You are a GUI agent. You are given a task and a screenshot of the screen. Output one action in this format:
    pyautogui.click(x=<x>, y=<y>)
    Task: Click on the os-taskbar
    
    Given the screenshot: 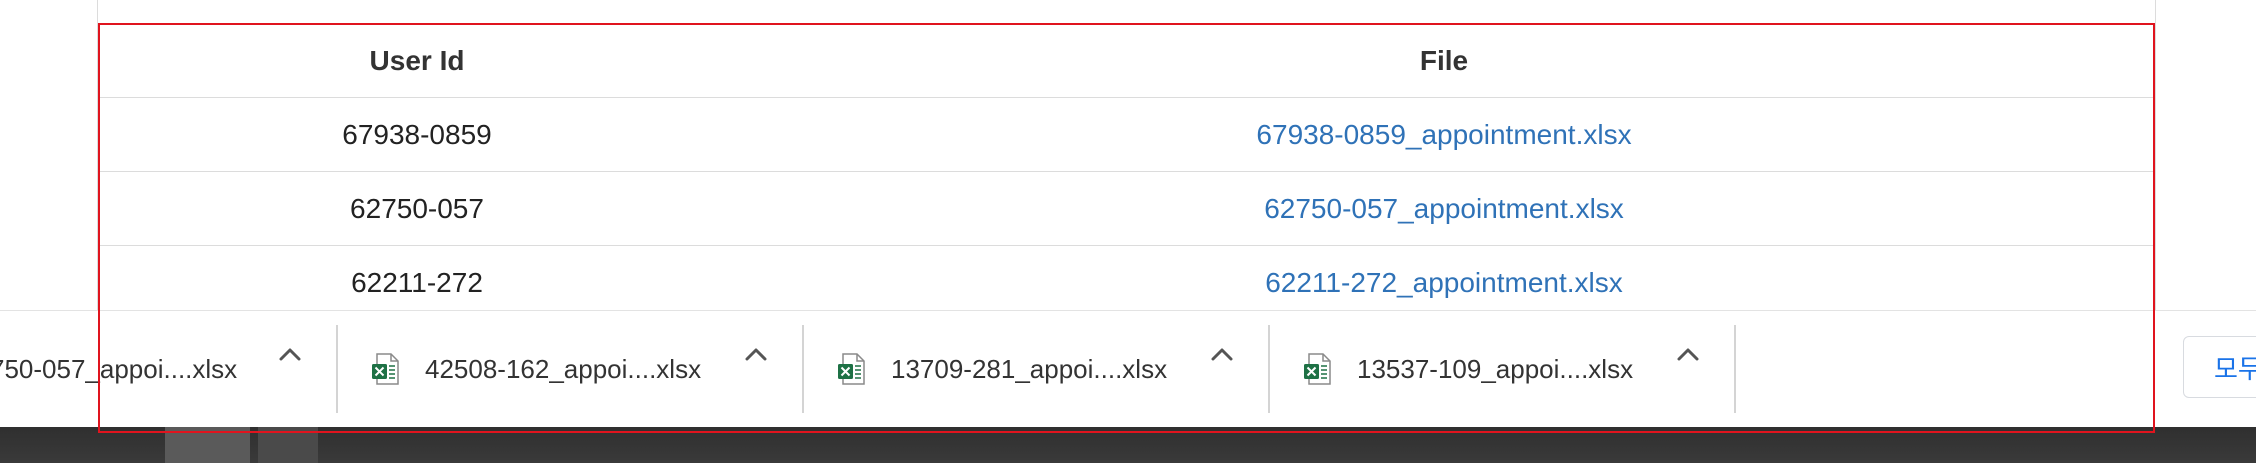 What is the action you would take?
    pyautogui.click(x=1128, y=444)
    